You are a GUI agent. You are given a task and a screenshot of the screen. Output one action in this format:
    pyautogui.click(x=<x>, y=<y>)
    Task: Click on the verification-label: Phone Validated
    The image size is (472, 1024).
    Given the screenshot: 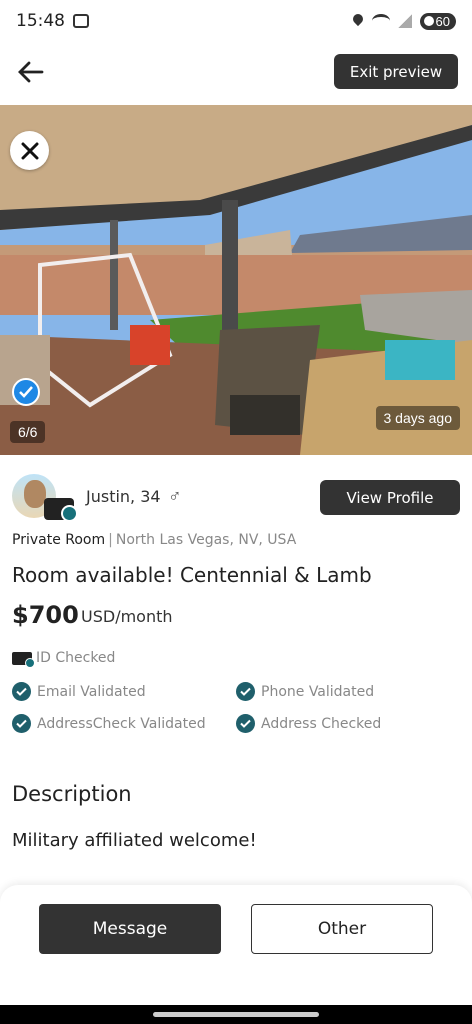 What is the action you would take?
    pyautogui.click(x=318, y=691)
    